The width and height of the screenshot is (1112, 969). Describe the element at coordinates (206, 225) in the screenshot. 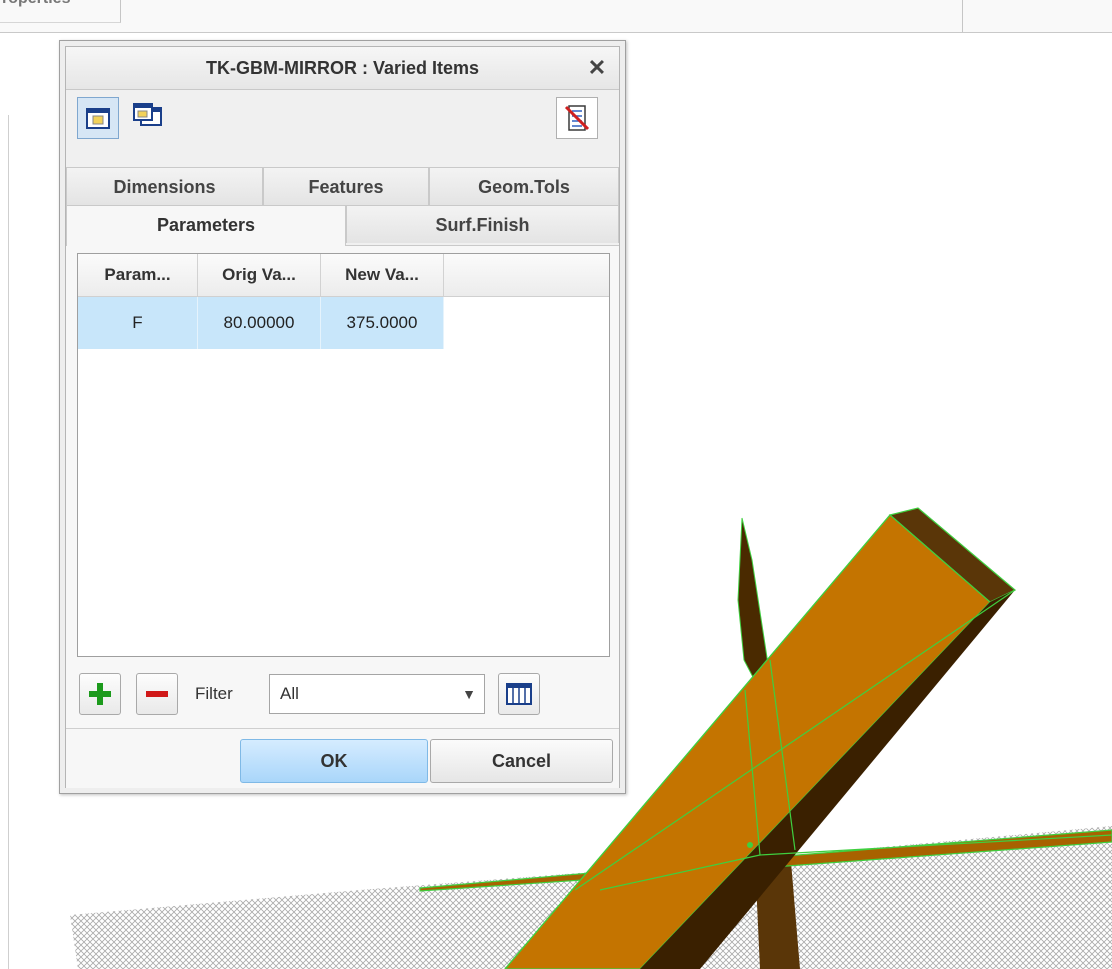

I see `tab-parameters: Parameters` at that location.